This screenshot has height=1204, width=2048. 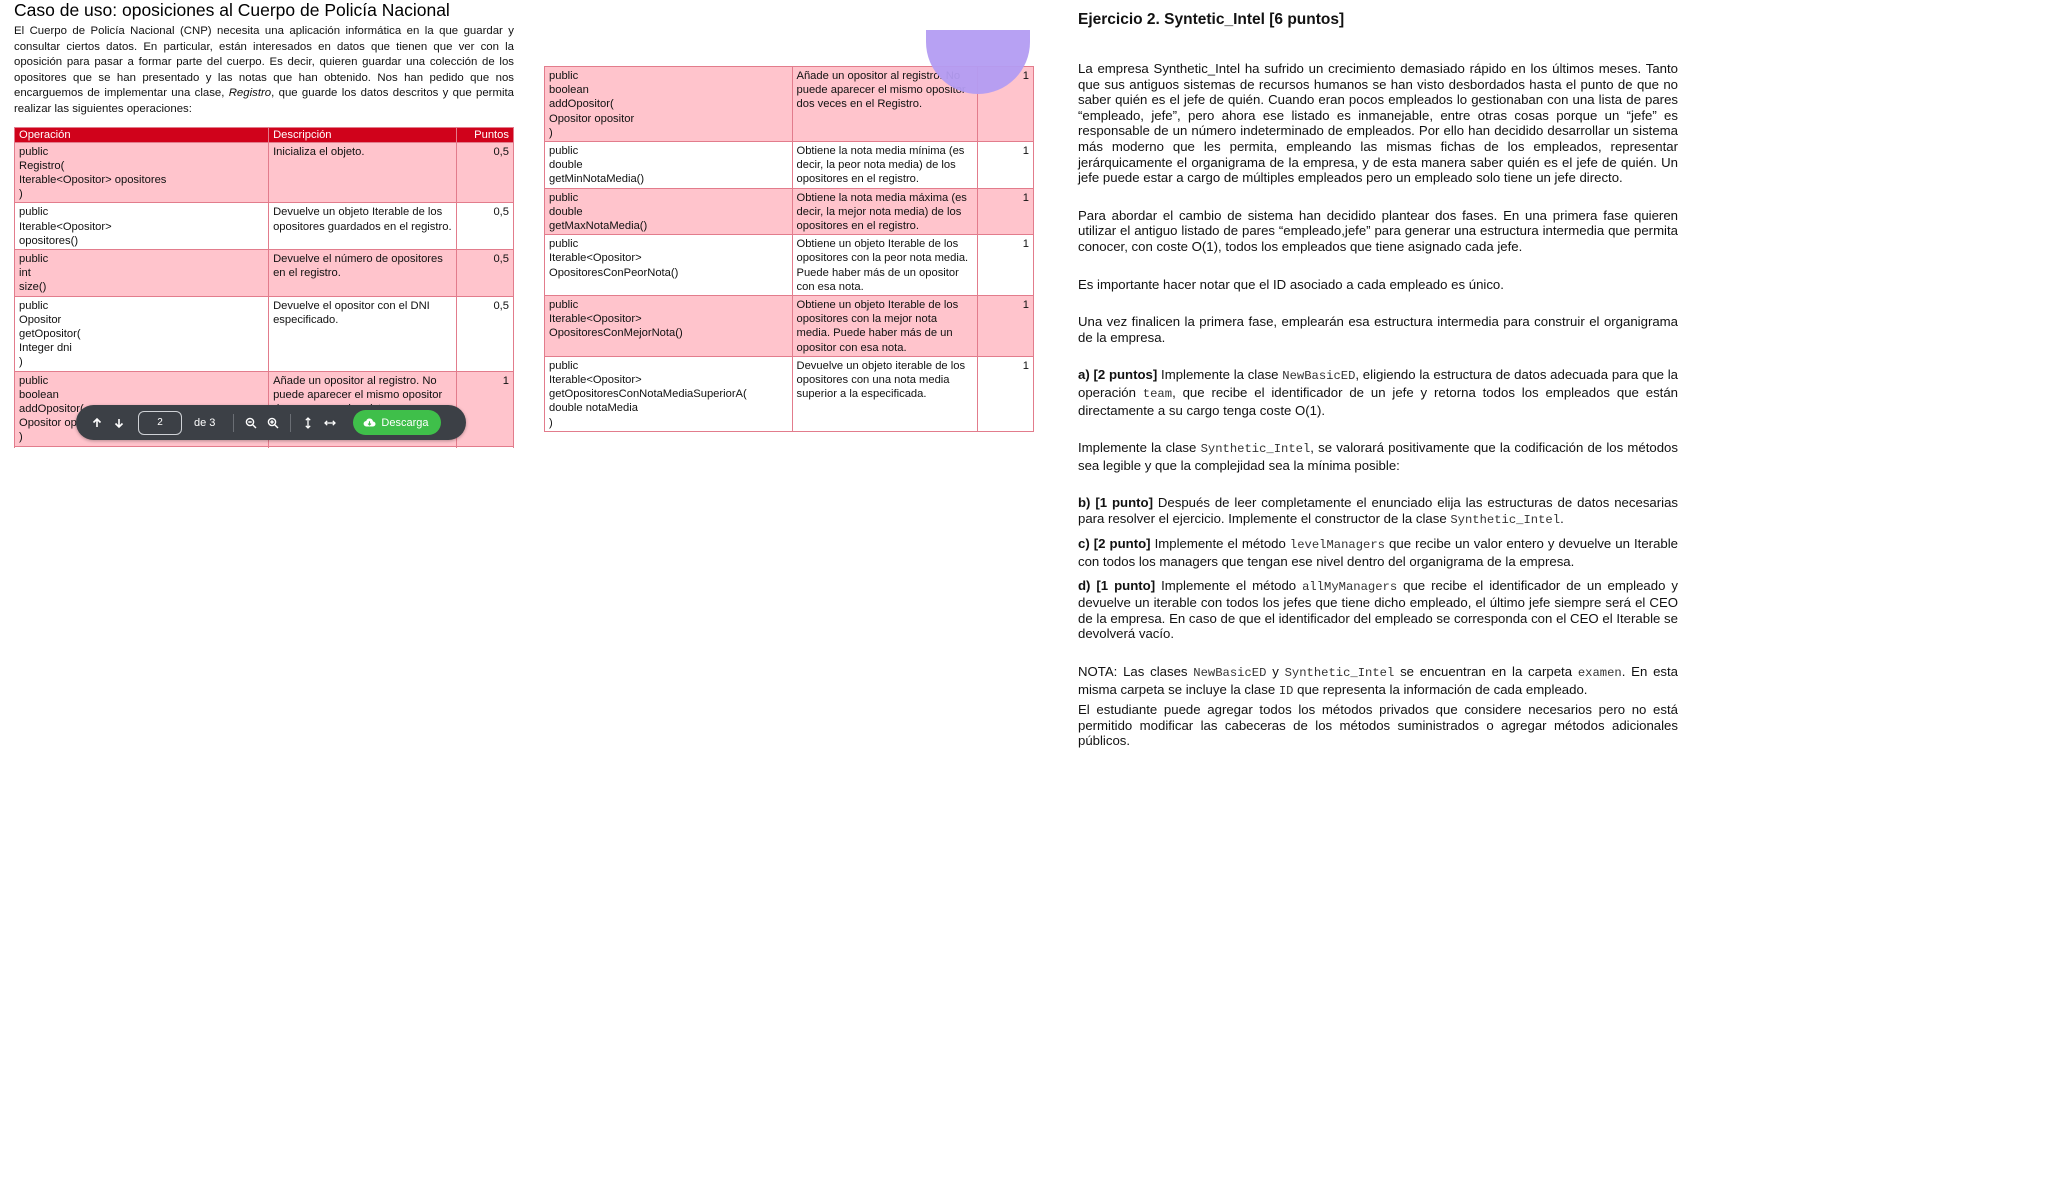 I want to click on column-header-operacion: Operación, so click(x=142, y=134).